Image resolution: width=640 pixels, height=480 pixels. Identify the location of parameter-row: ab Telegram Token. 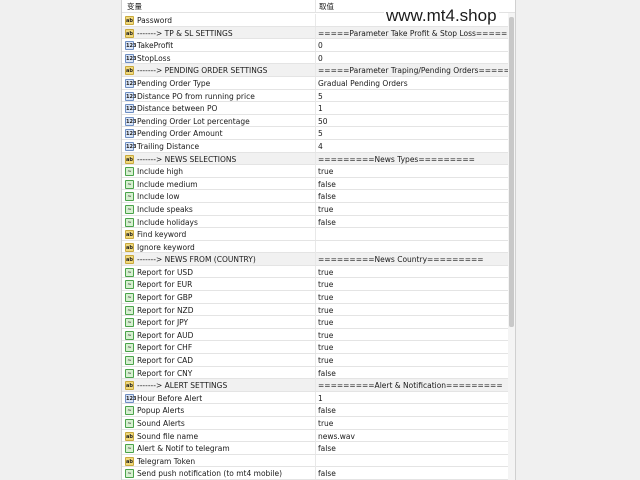
(315, 461).